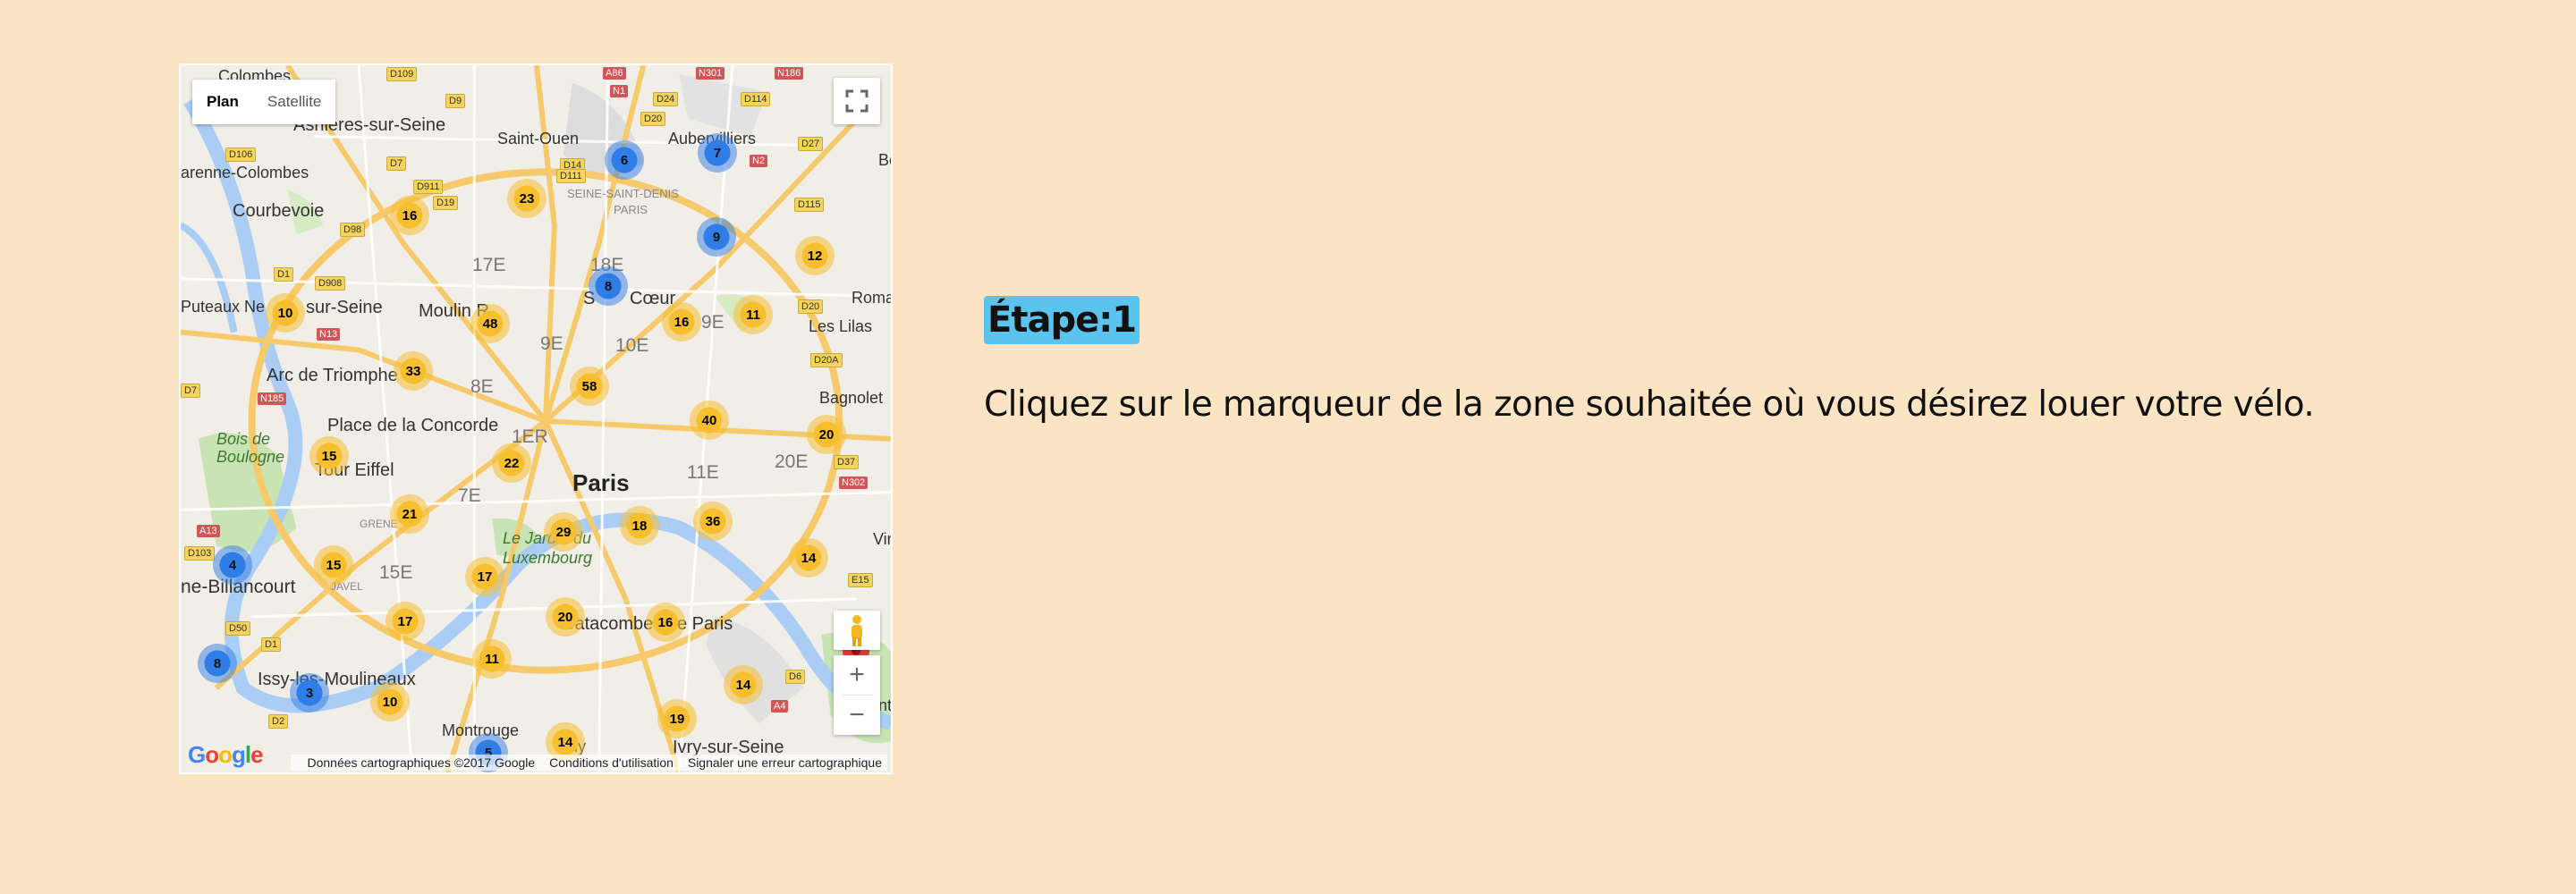 Image resolution: width=2576 pixels, height=894 pixels. I want to click on place-8e: 8E, so click(482, 386).